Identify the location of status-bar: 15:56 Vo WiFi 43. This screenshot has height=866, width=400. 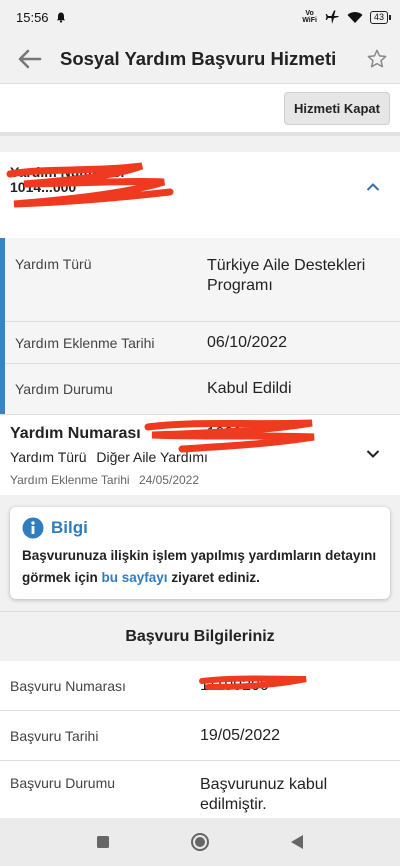
(200, 17).